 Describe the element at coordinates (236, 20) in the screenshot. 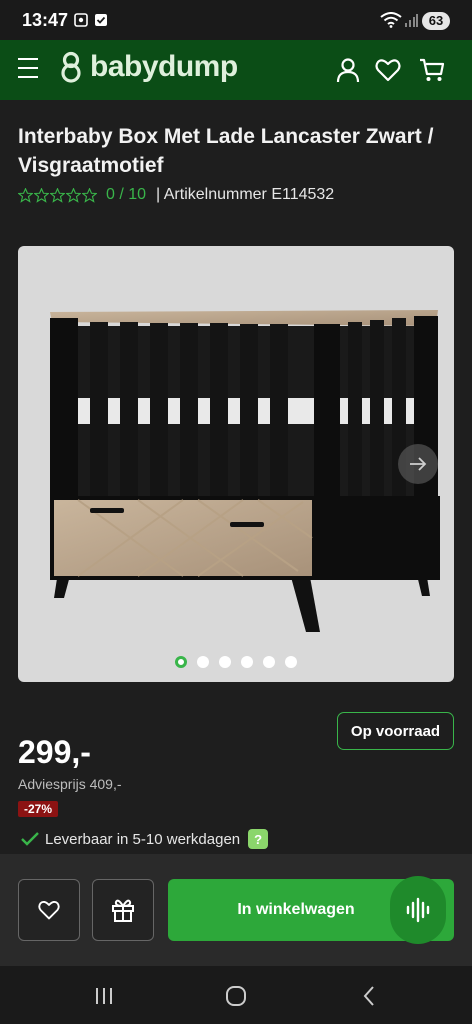

I see `status-bar: 13:47 63` at that location.